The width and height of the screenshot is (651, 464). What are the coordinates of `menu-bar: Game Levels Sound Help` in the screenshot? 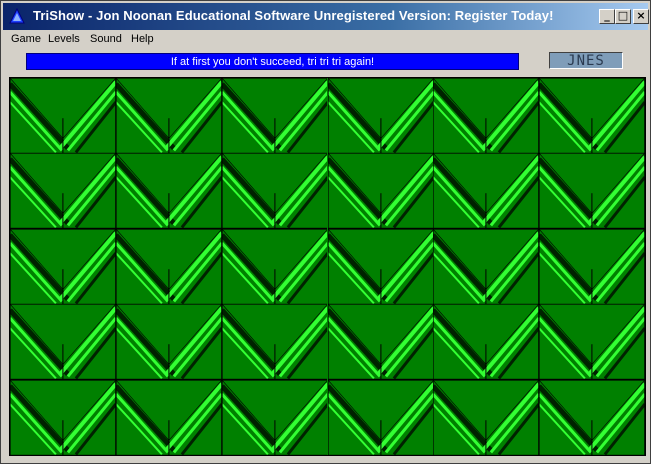 It's located at (325, 40).